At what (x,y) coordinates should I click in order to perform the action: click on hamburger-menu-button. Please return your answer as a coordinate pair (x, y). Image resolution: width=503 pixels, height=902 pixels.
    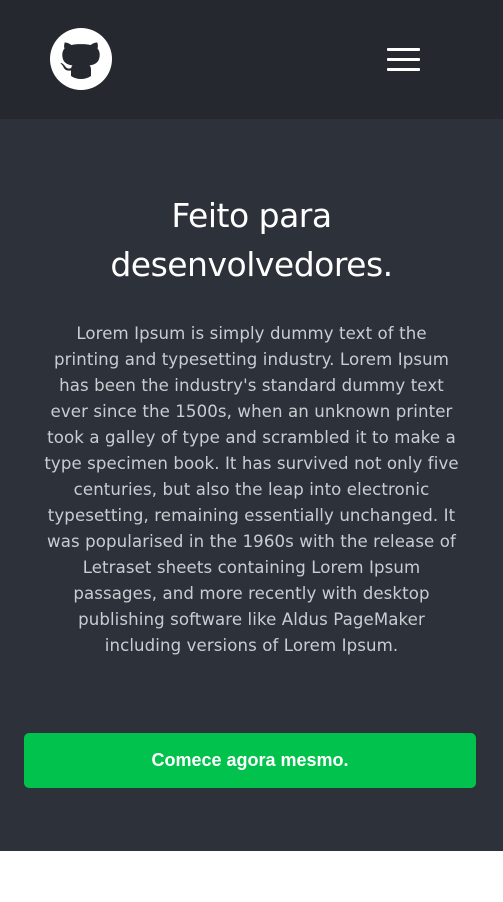
    Looking at the image, I should click on (403, 61).